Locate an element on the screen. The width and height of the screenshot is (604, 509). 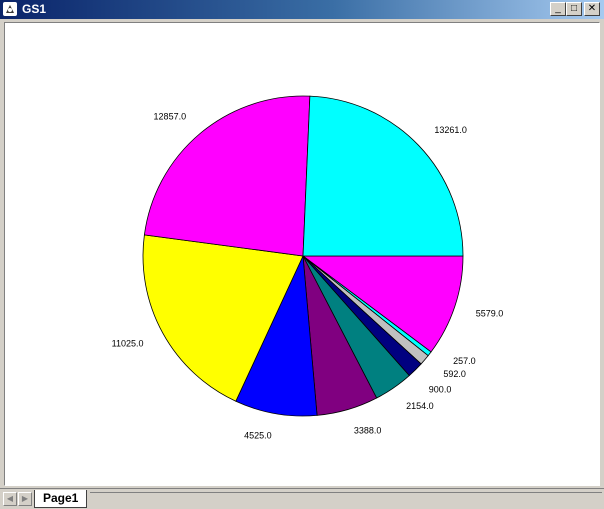
slice-label-2154.0: 2154.0 is located at coordinates (420, 406).